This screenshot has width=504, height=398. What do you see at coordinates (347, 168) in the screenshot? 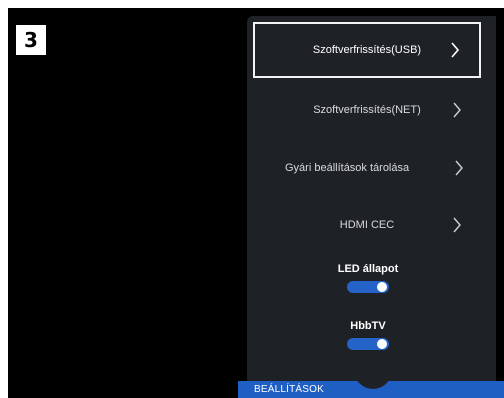
I see `menu-item-label: Gyári beállítások tárolása` at bounding box center [347, 168].